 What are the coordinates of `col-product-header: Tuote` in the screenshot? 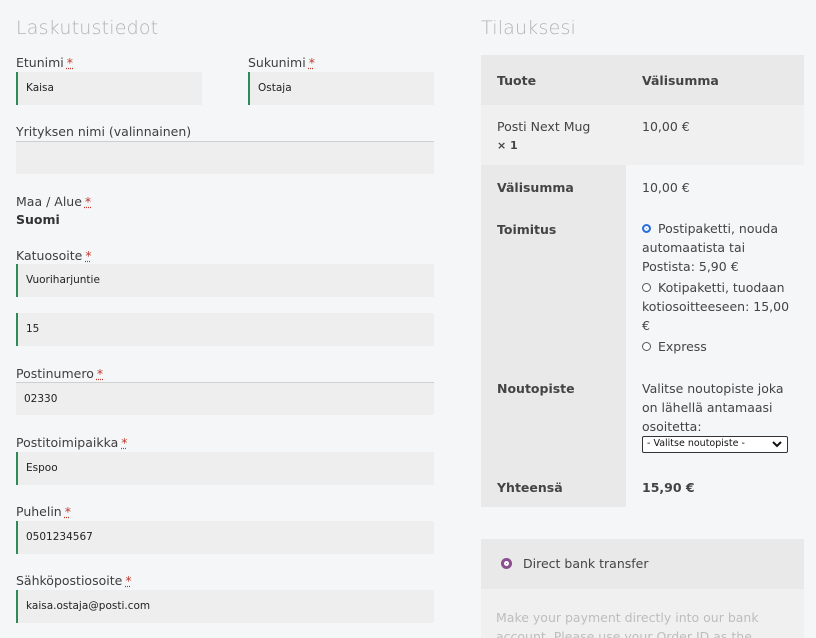 It's located at (517, 80).